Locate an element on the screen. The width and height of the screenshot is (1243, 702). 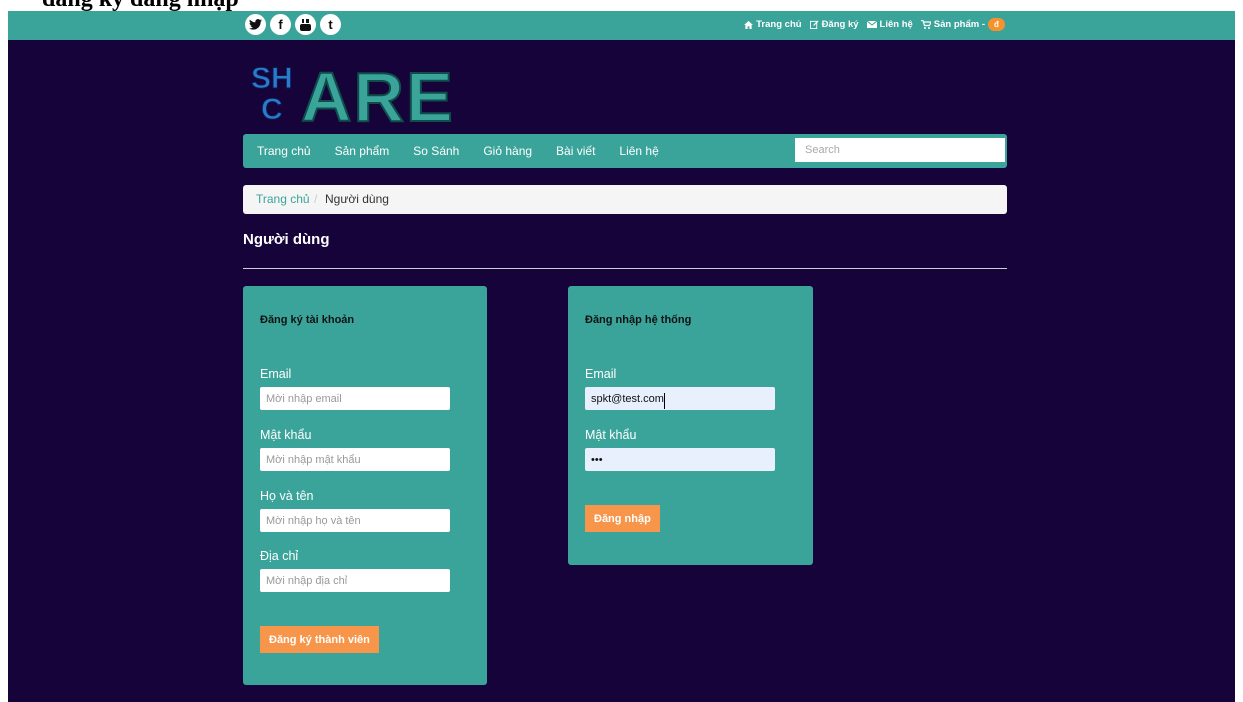
login-email-input is located at coordinates (680, 398).